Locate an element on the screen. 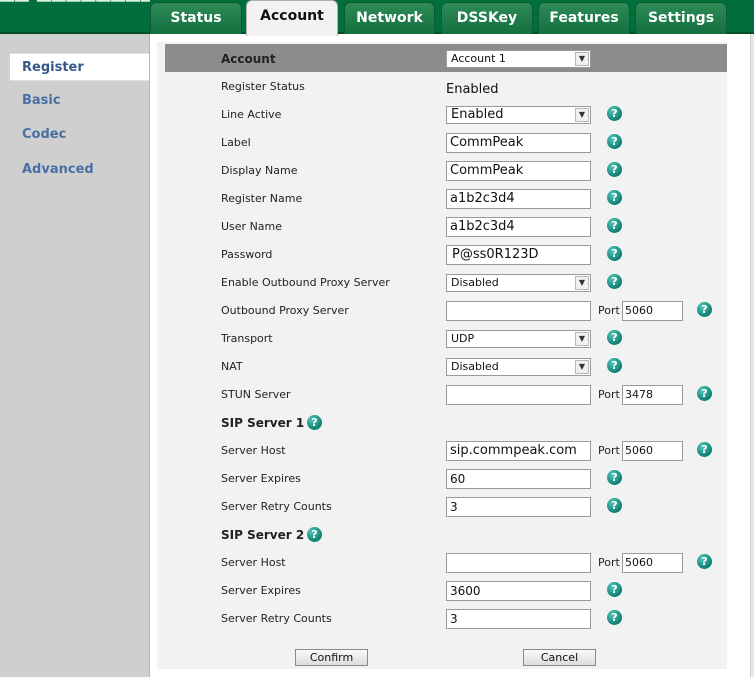 Image resolution: width=754 pixels, height=677 pixels. tab-dsskey: DSSKey is located at coordinates (487, 18).